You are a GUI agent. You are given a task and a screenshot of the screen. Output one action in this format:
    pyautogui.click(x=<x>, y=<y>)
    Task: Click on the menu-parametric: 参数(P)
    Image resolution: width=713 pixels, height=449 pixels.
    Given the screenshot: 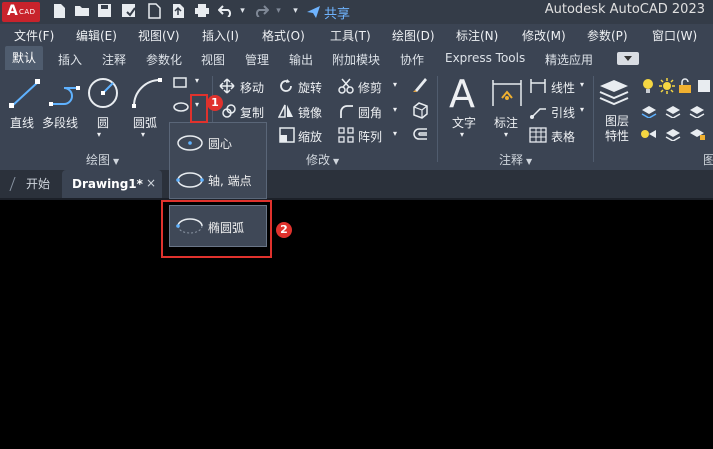 What is the action you would take?
    pyautogui.click(x=607, y=35)
    